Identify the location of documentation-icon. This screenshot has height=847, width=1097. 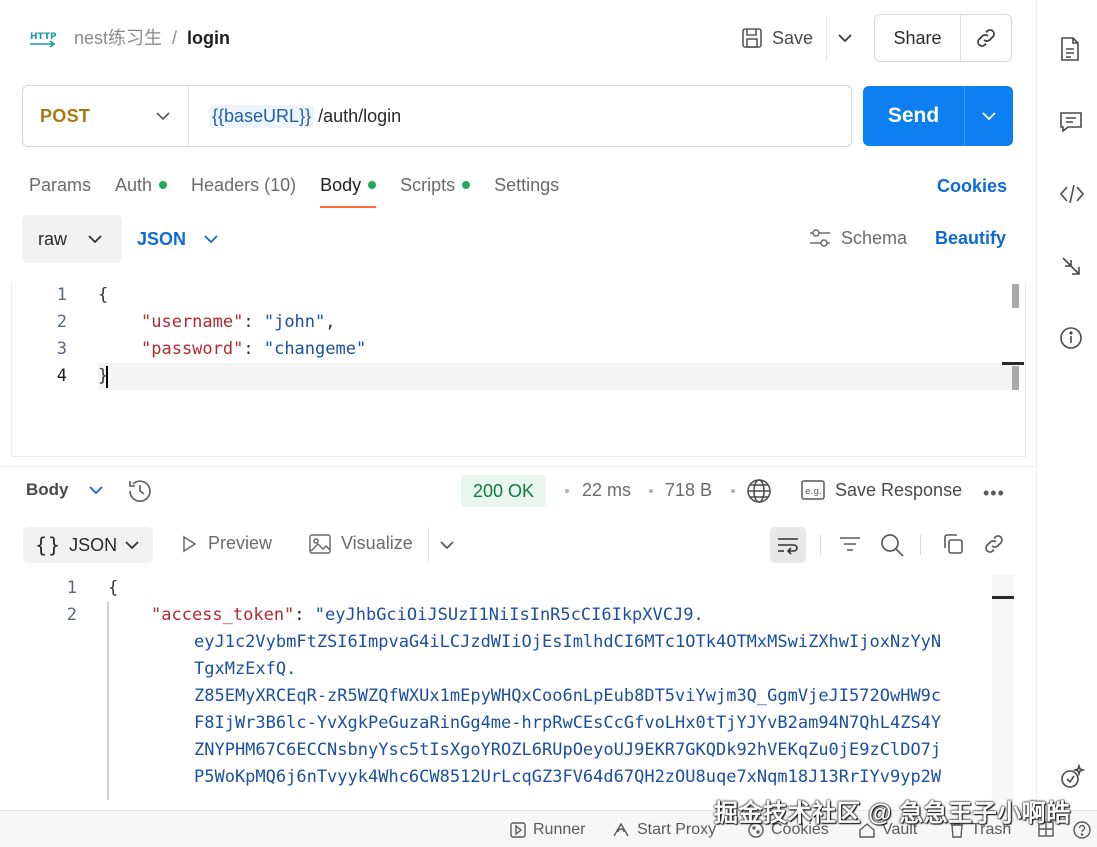
(1070, 49).